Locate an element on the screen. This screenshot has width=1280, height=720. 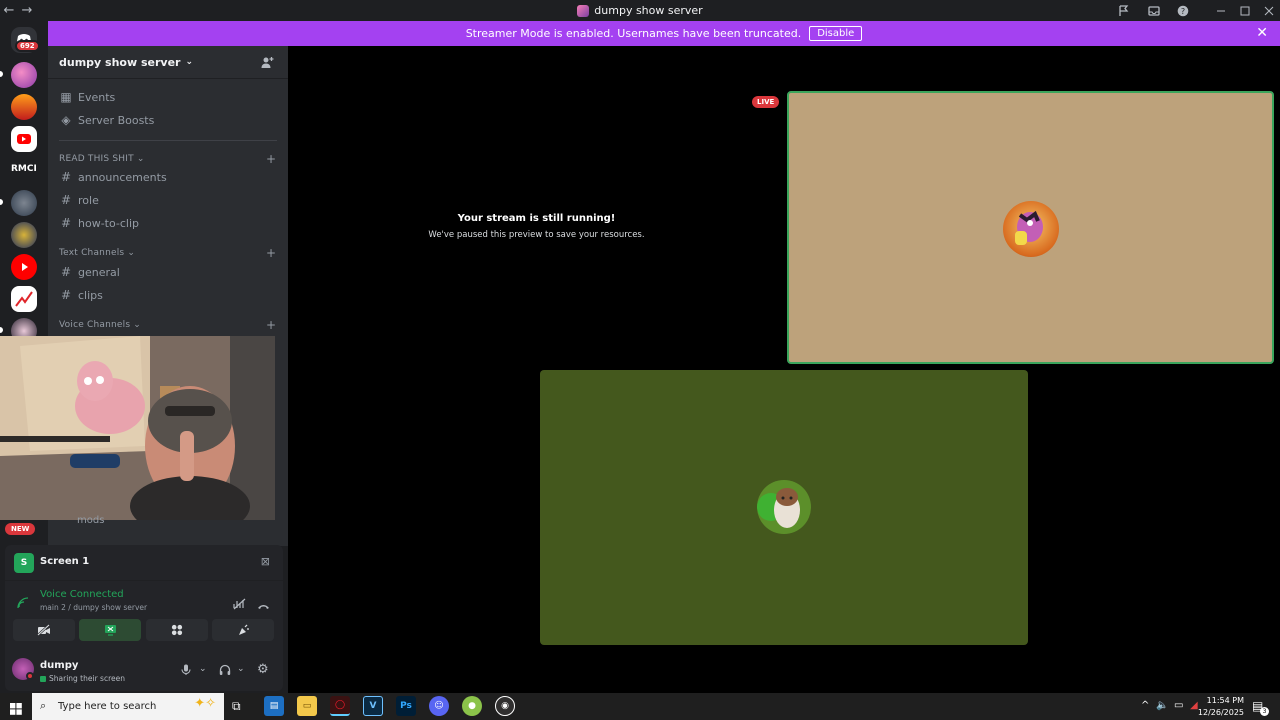
channel-how-to-clip: # how-to-clip is located at coordinates (99, 223).